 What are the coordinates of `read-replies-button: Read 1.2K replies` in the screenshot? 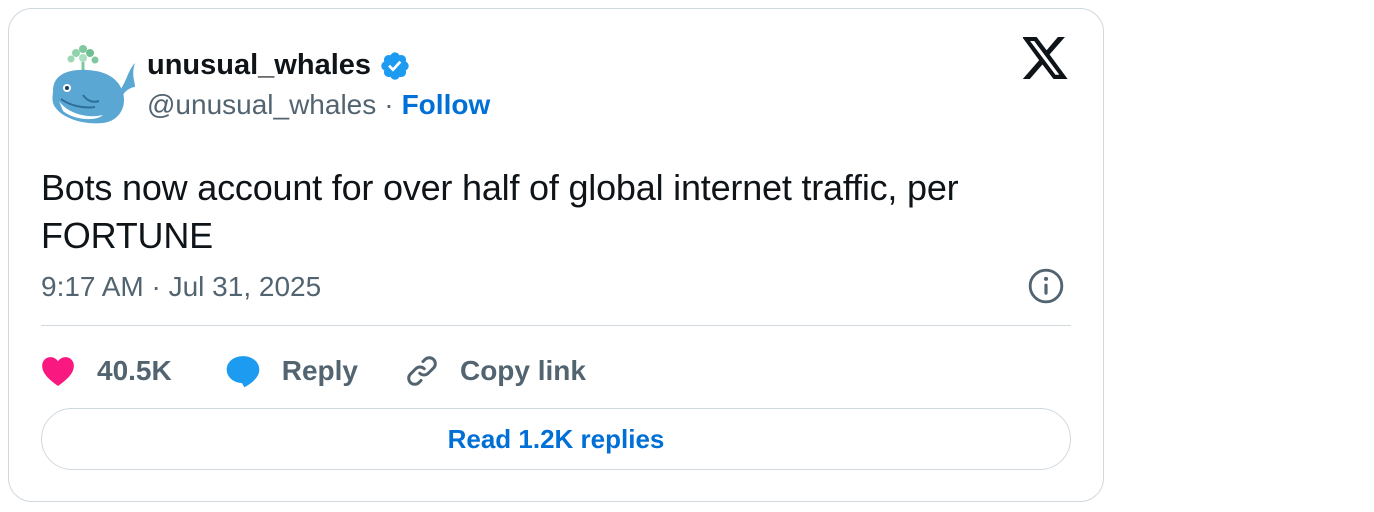 It's located at (556, 439).